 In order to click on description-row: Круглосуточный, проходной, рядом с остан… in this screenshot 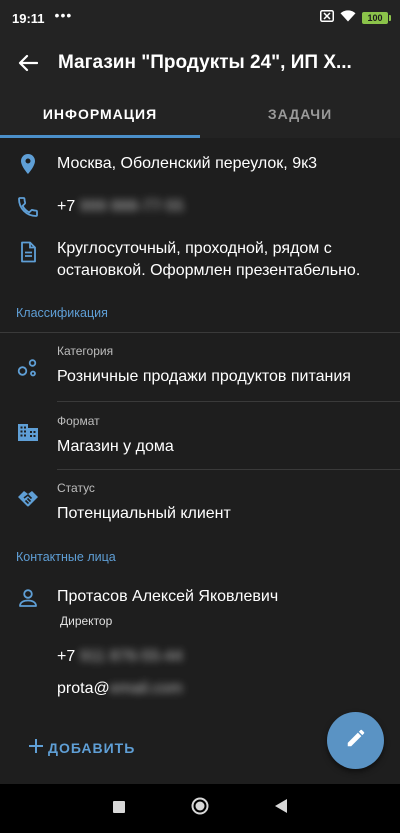, I will do `click(200, 260)`.